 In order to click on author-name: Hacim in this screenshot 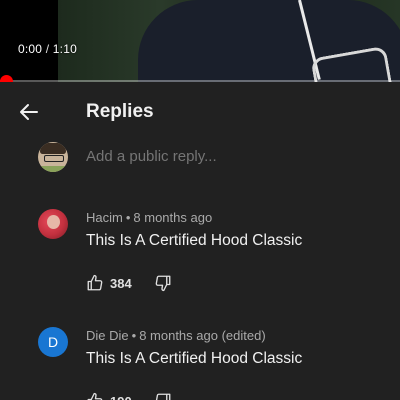, I will do `click(104, 217)`.